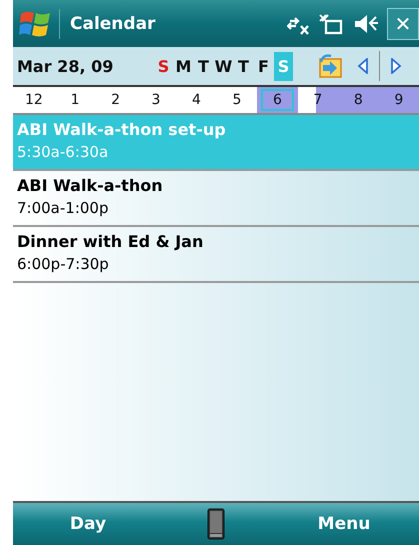 This screenshot has width=419, height=545. Describe the element at coordinates (263, 66) in the screenshot. I see `weekday-tab: F` at that location.